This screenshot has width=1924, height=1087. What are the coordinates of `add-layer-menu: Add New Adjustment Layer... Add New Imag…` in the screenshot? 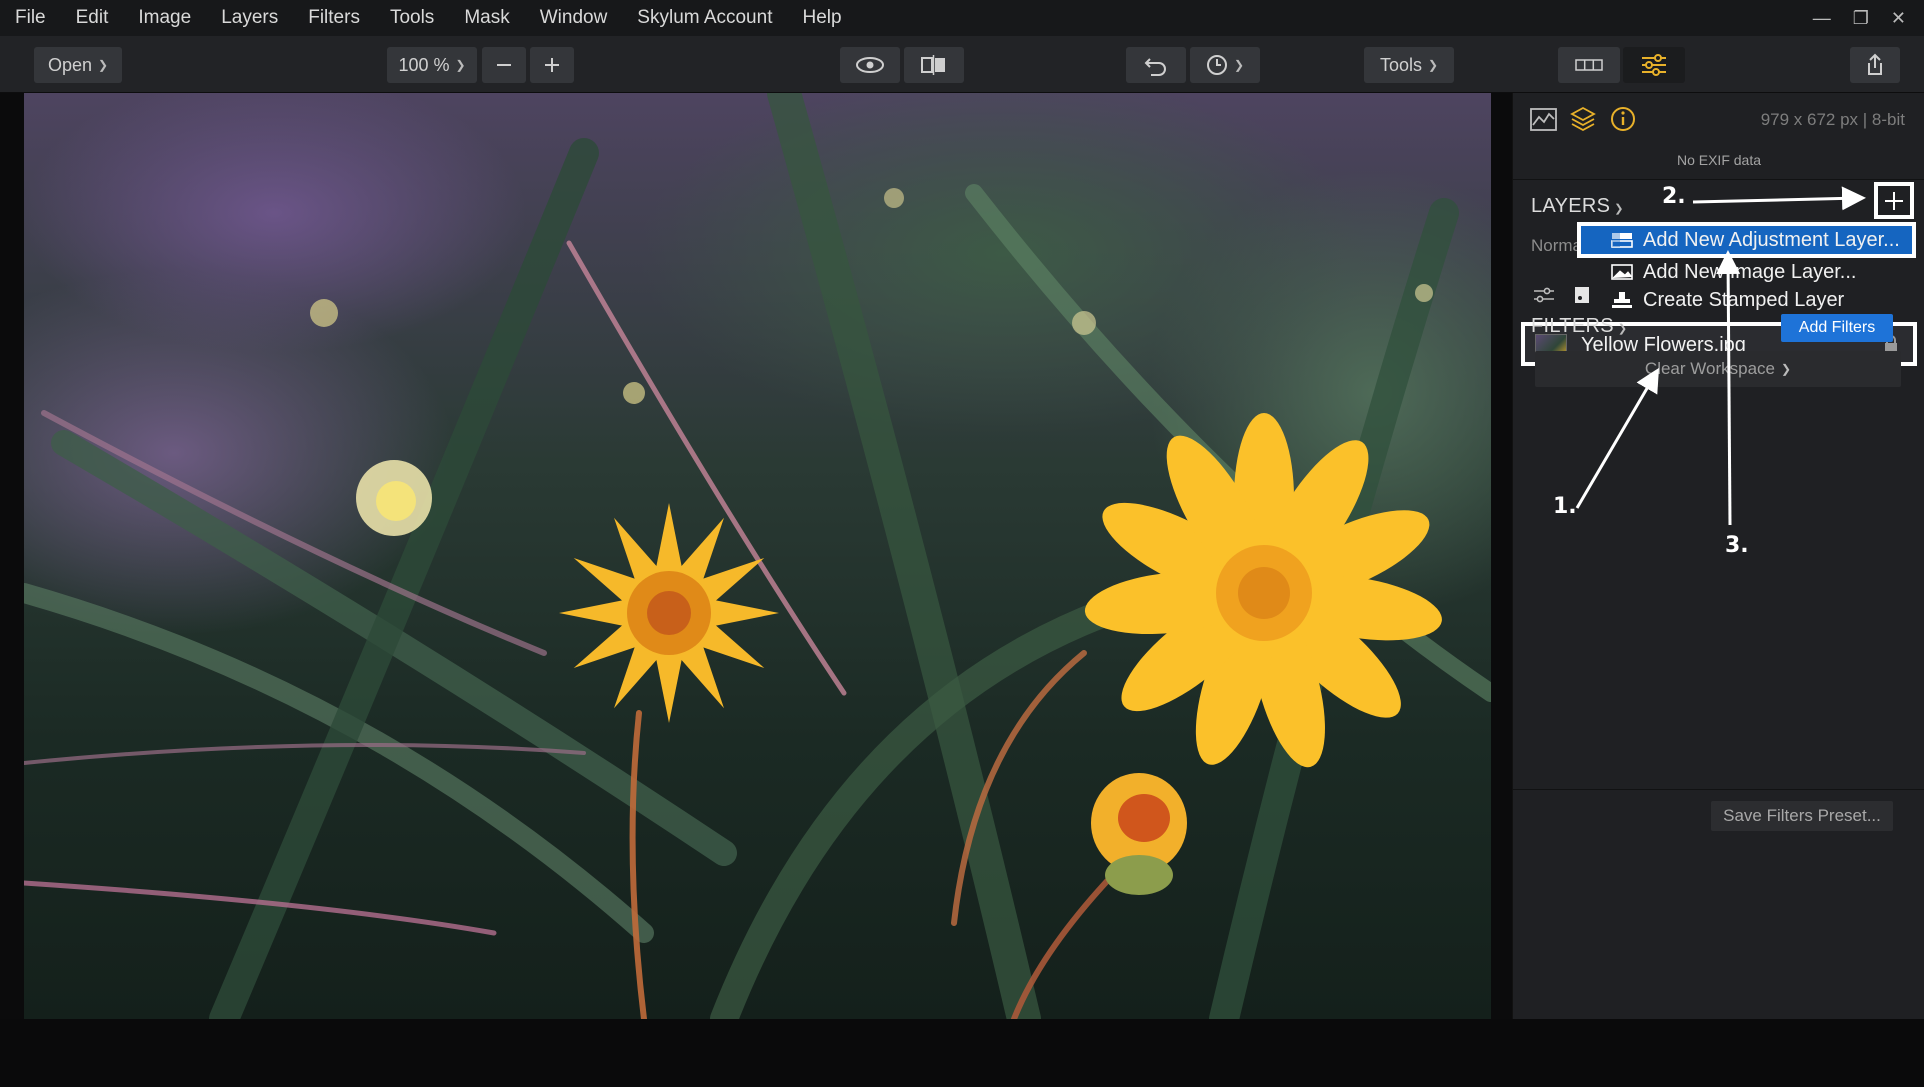 It's located at (1746, 268).